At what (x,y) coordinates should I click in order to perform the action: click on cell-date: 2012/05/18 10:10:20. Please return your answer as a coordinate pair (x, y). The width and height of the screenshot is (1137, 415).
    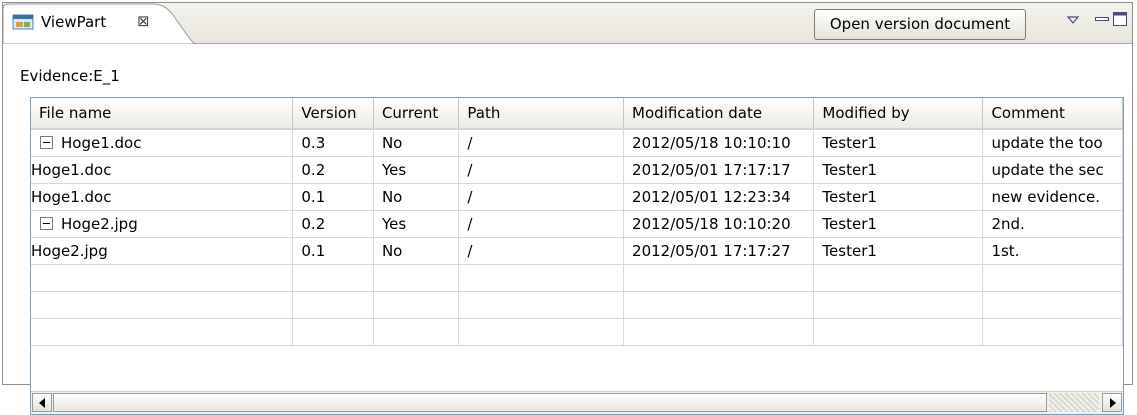
    Looking at the image, I should click on (719, 224).